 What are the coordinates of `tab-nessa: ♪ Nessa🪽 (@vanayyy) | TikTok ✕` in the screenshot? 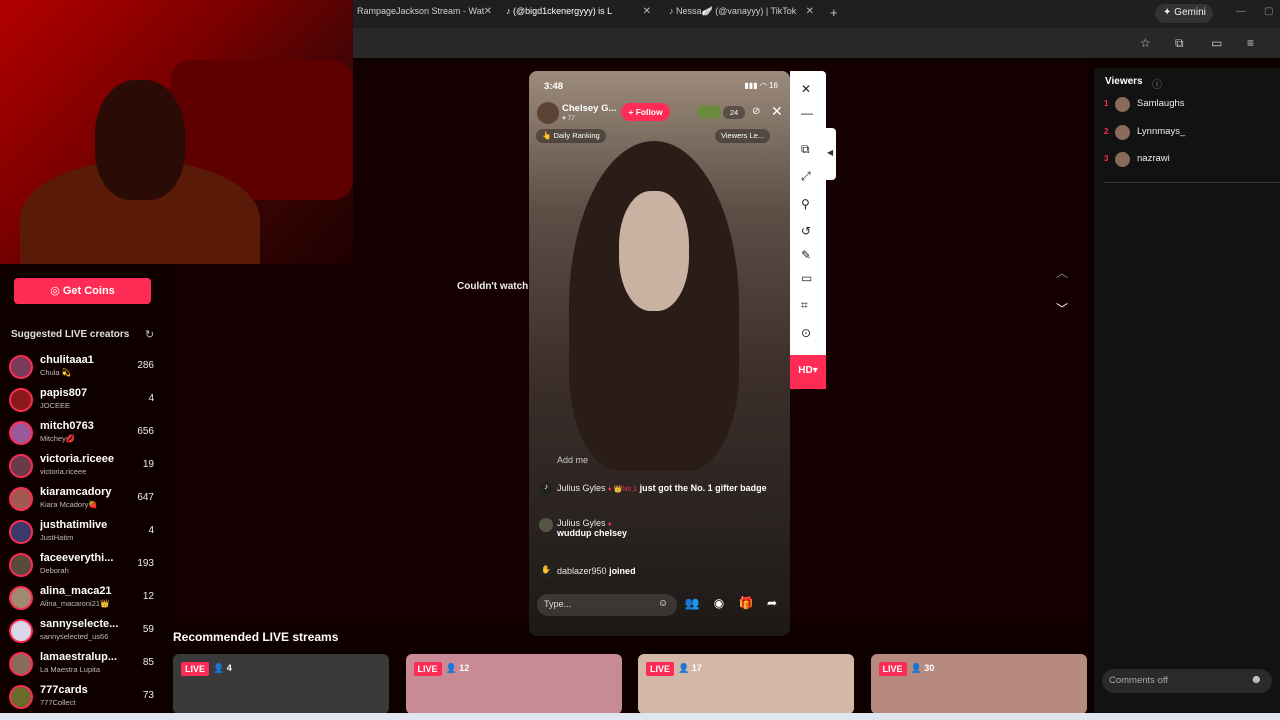 It's located at (741, 15).